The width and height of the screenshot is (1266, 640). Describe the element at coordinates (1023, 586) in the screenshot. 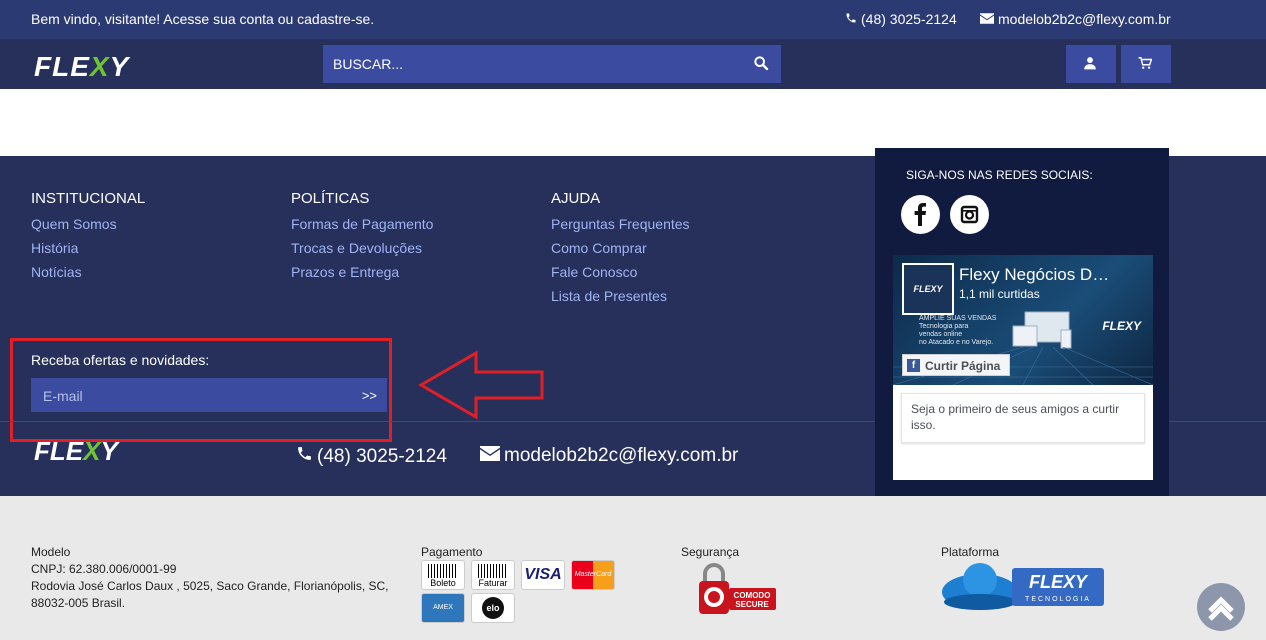

I see `flexy-platform-badge-icon: FLEXY TECNOLOGIA` at that location.